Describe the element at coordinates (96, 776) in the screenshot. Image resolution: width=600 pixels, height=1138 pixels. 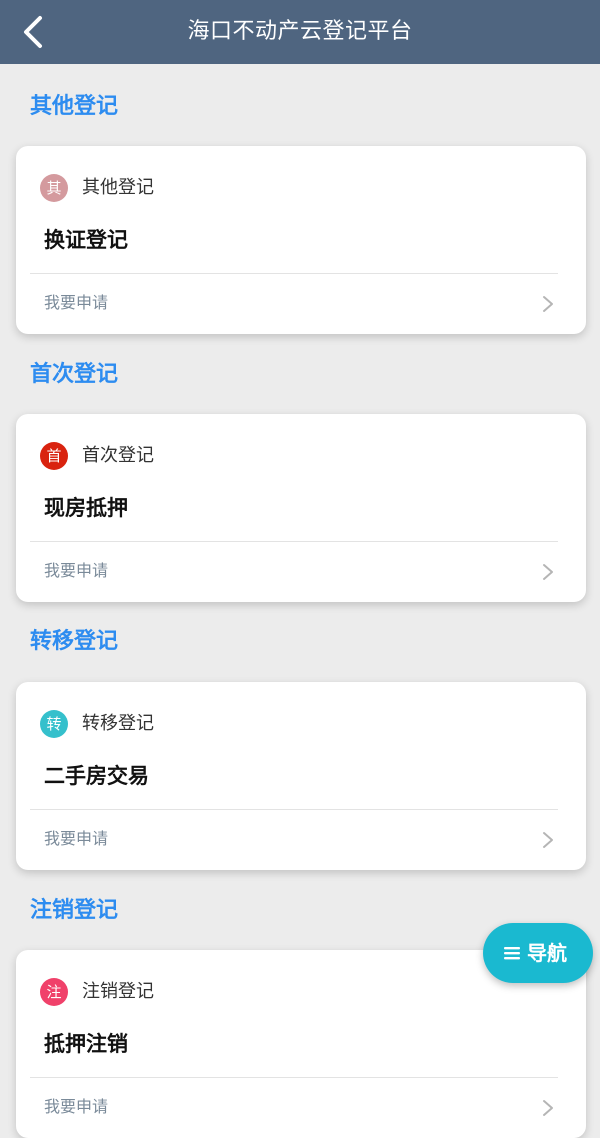
I see `card-title: 二手房交易` at that location.